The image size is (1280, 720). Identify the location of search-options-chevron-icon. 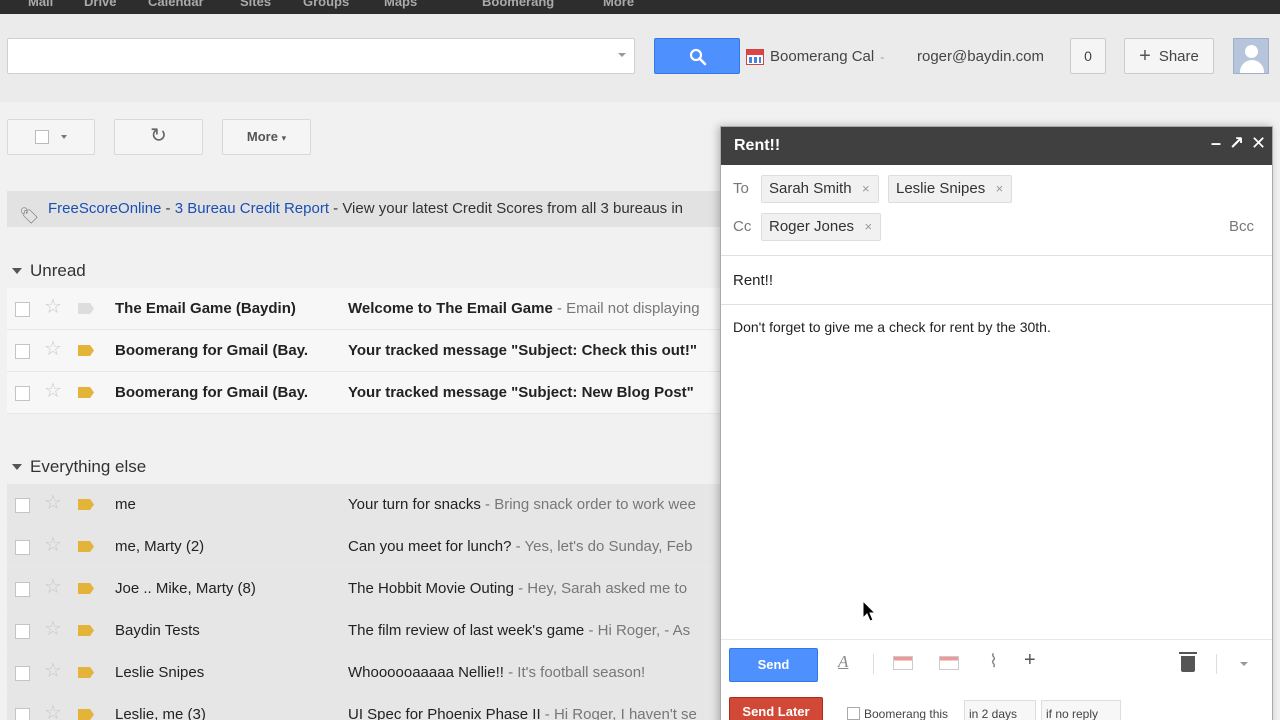
(622, 55).